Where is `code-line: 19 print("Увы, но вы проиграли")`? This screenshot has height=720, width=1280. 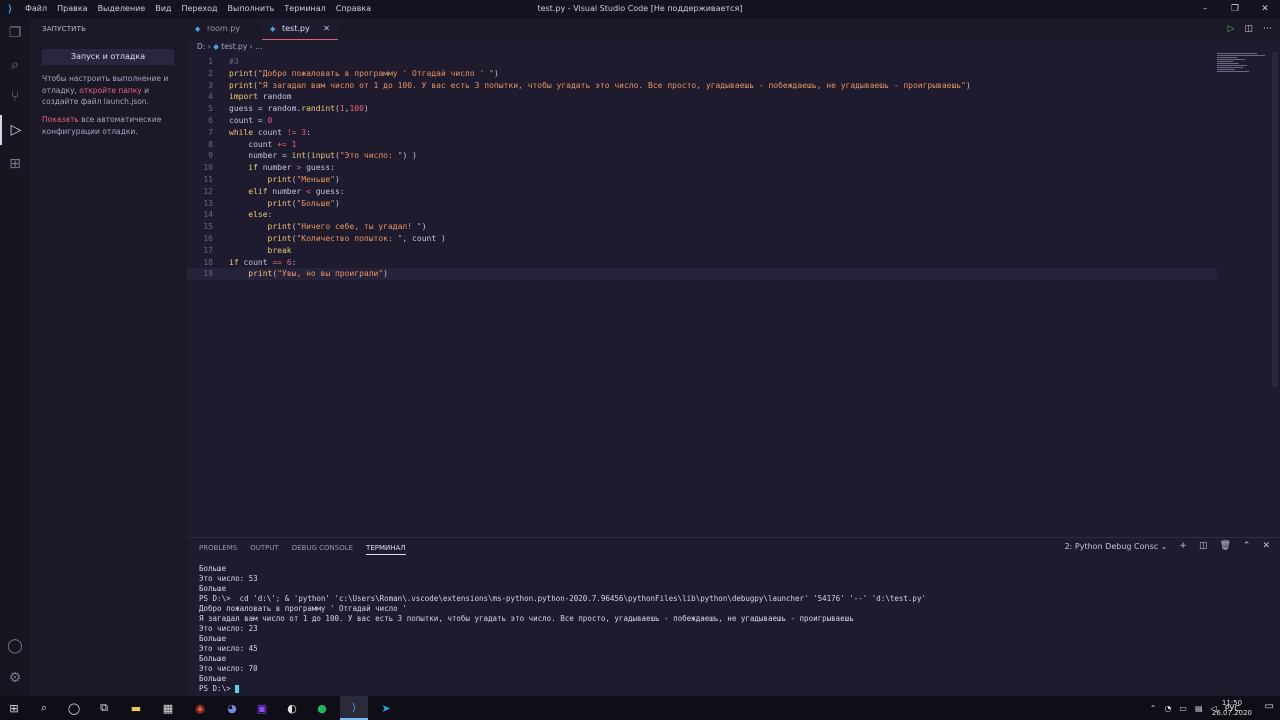 code-line: 19 print("Увы, но вы проиграли") is located at coordinates (702, 274).